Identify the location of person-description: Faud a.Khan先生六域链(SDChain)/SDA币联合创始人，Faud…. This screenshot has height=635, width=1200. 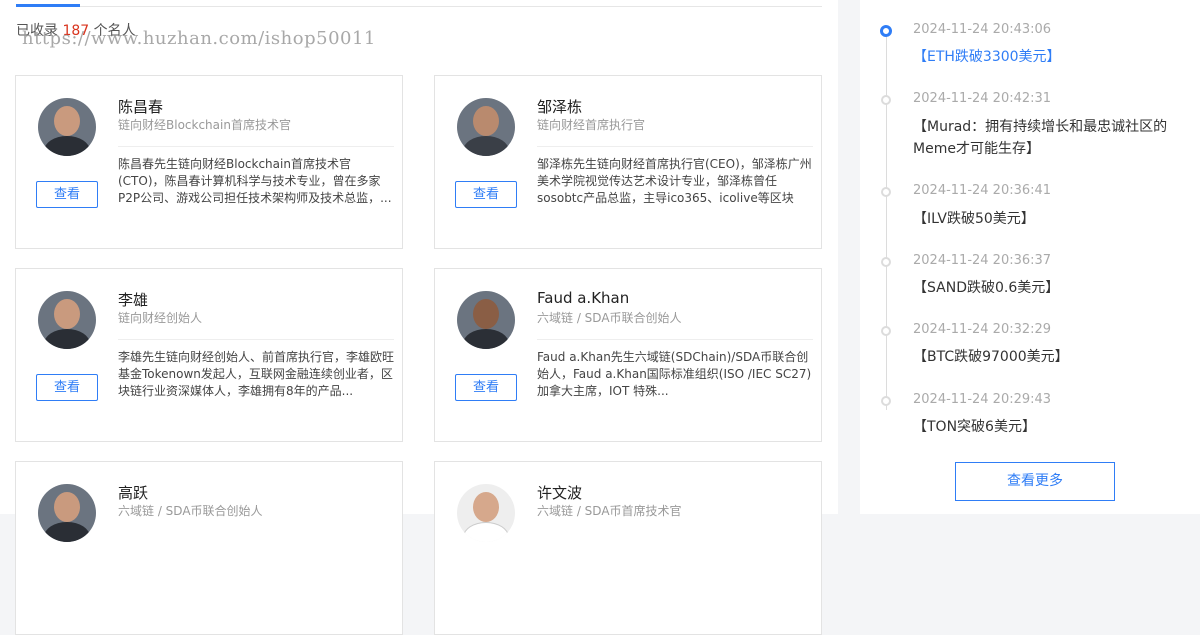
(674, 374).